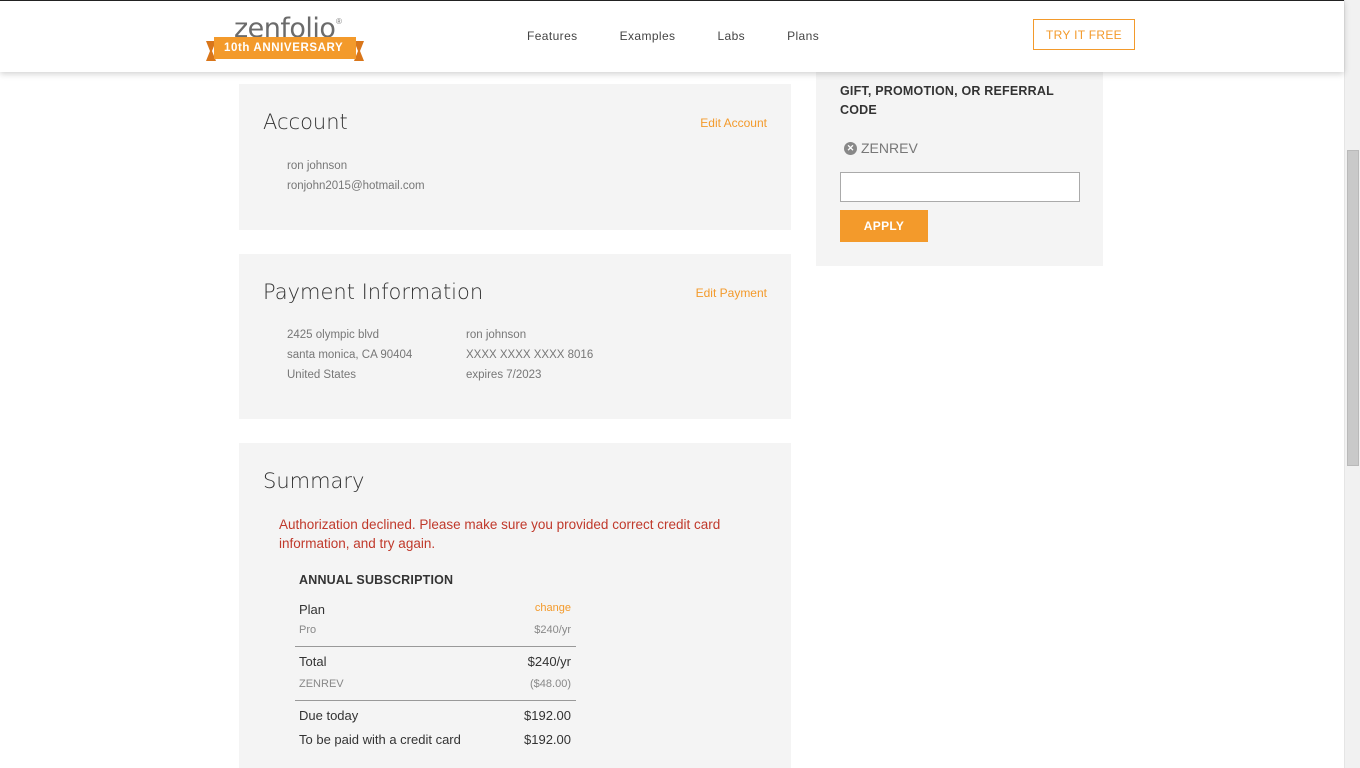 Image resolution: width=1360 pixels, height=768 pixels. I want to click on logo-anniversary-badge: 10th ANNIVERSARY, so click(284, 48).